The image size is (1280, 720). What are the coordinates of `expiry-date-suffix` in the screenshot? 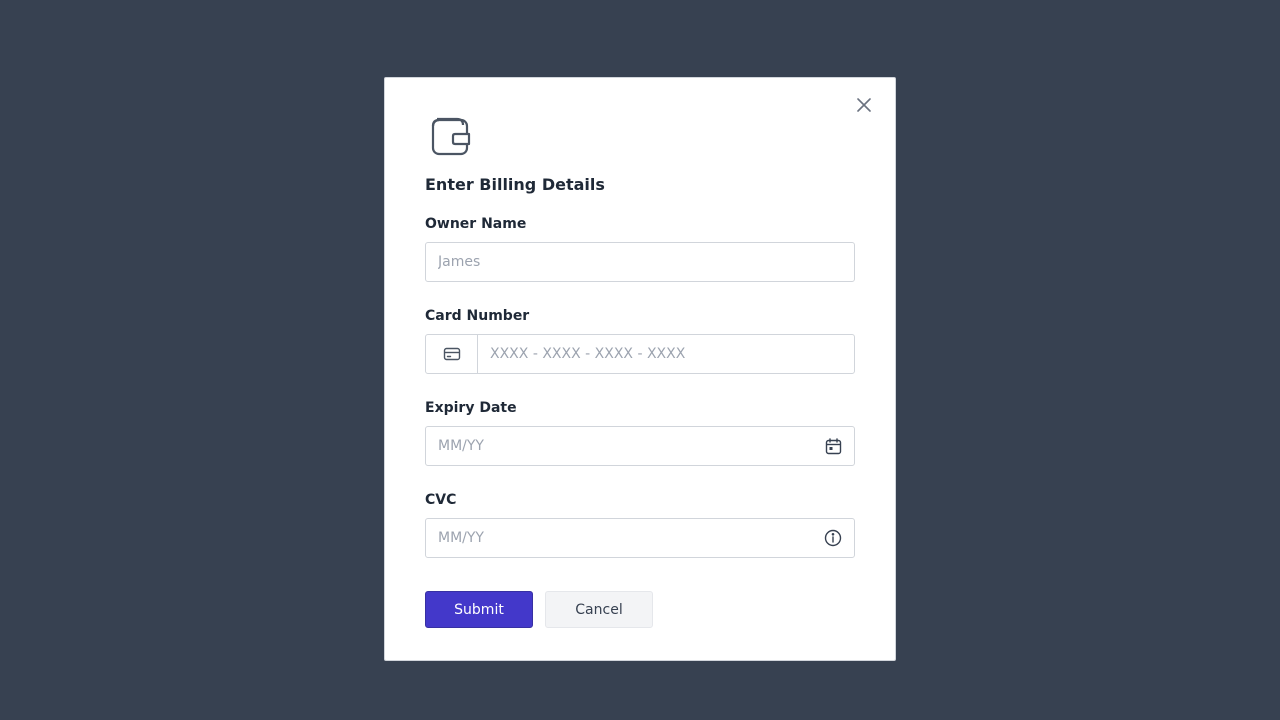 It's located at (836, 446).